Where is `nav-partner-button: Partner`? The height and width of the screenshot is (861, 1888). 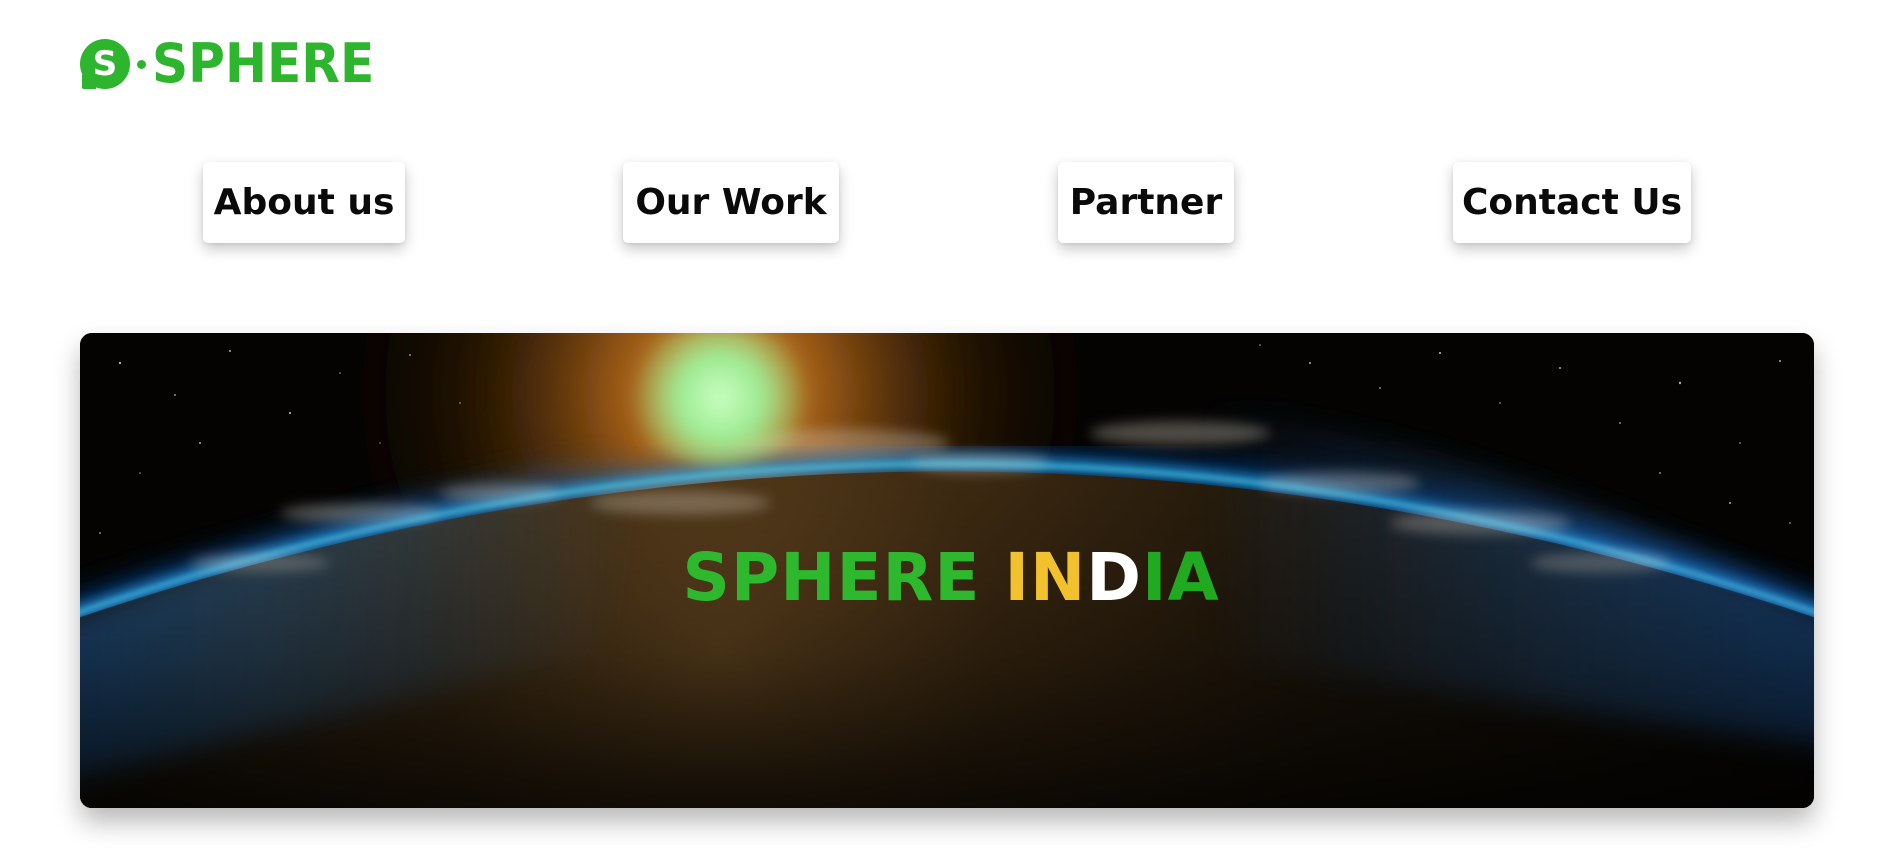
nav-partner-button: Partner is located at coordinates (1146, 202).